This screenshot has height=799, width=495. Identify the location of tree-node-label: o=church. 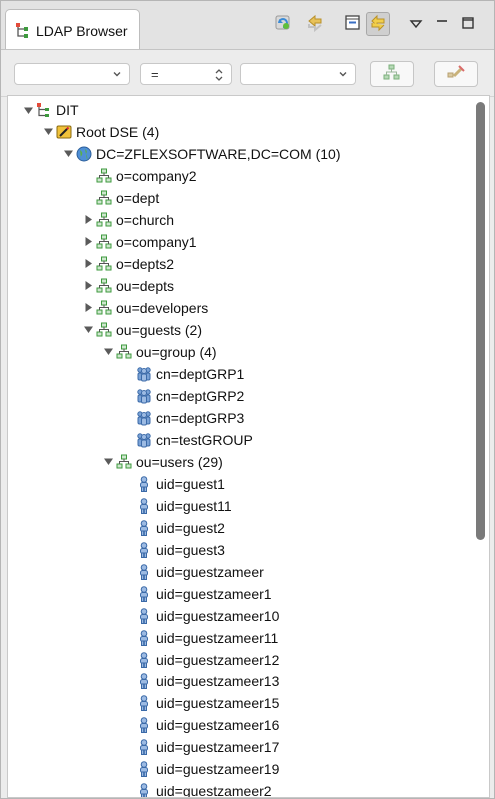
(145, 219).